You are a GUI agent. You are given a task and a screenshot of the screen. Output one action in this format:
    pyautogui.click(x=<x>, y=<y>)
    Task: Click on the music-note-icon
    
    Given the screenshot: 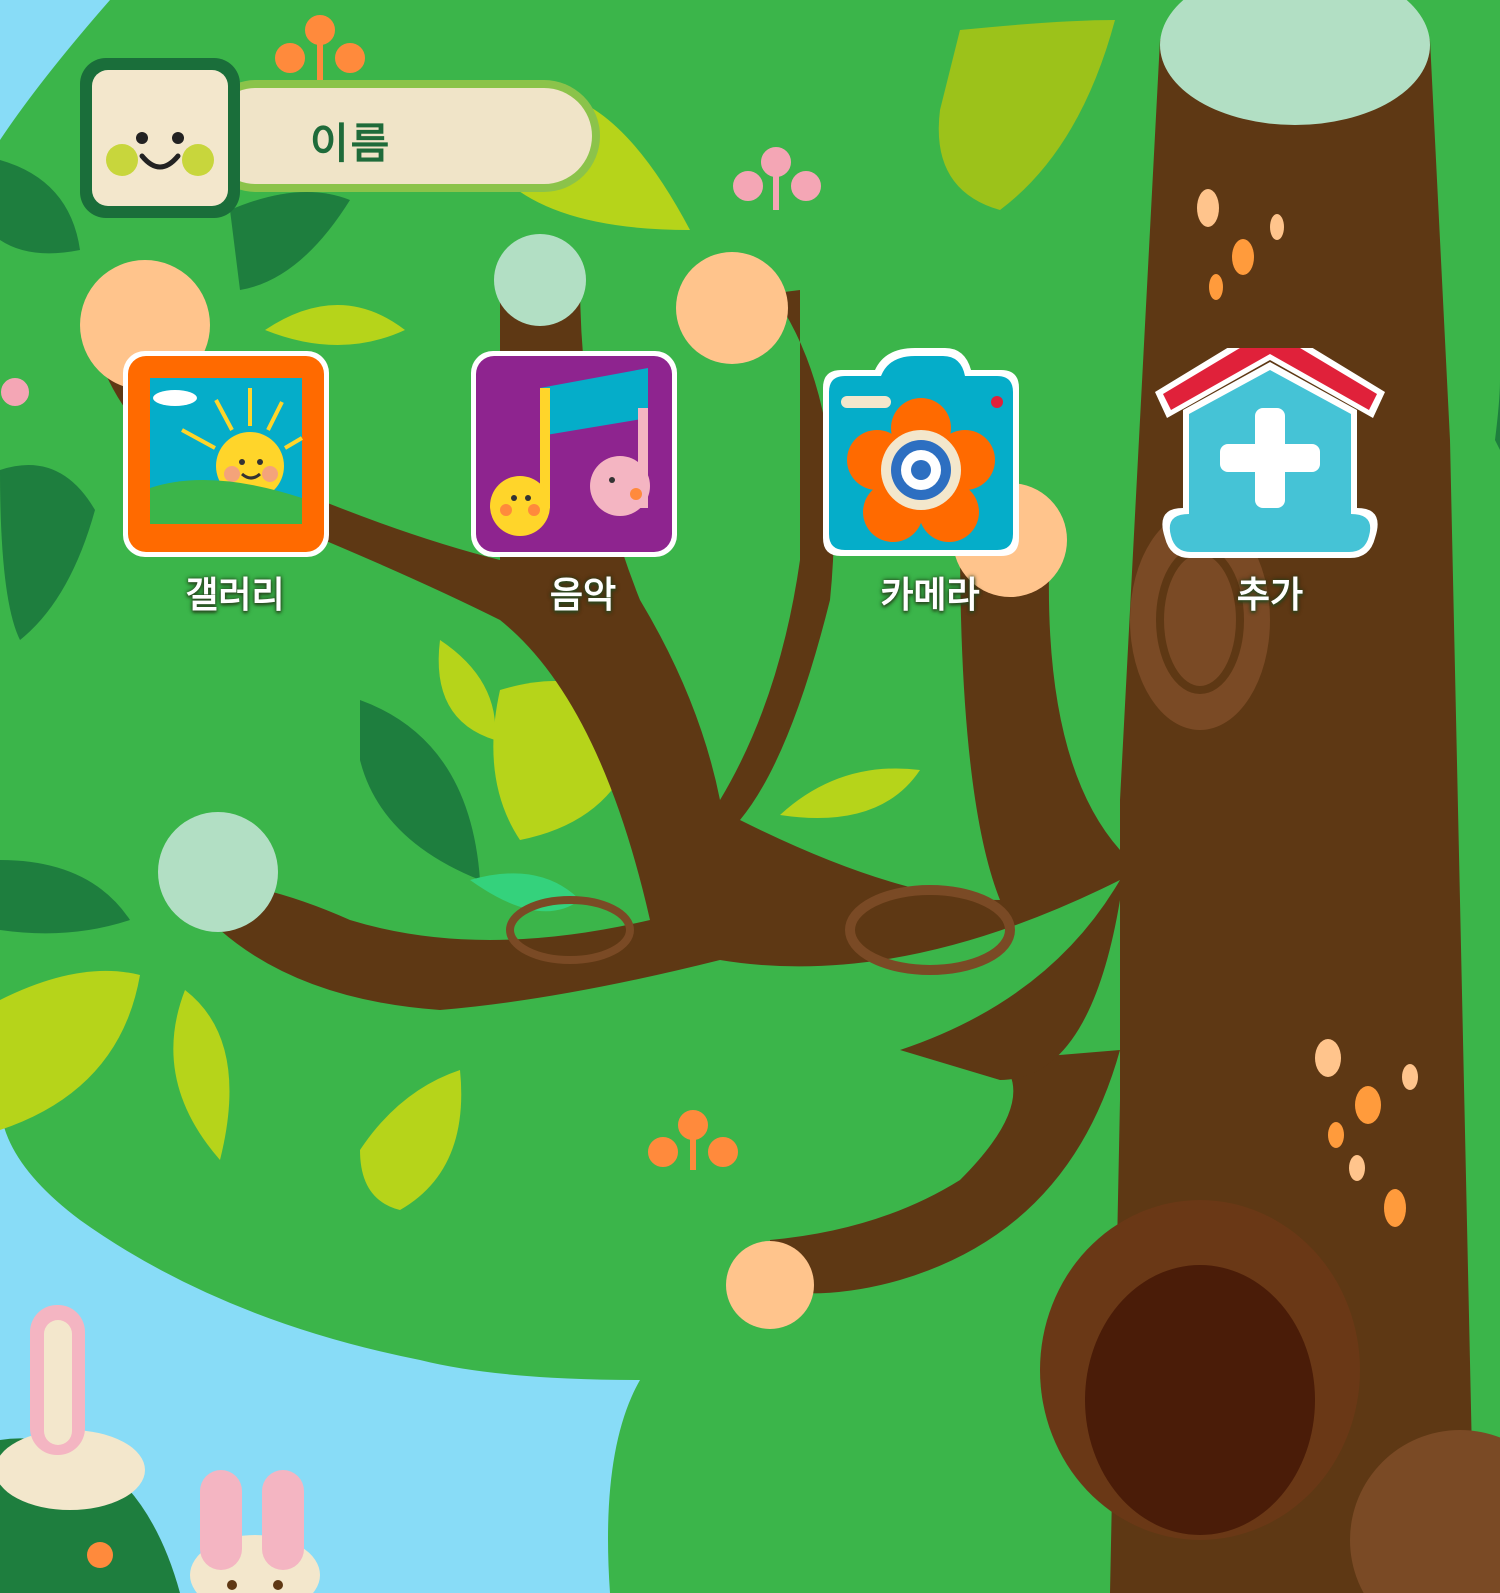 What is the action you would take?
    pyautogui.click(x=583, y=463)
    